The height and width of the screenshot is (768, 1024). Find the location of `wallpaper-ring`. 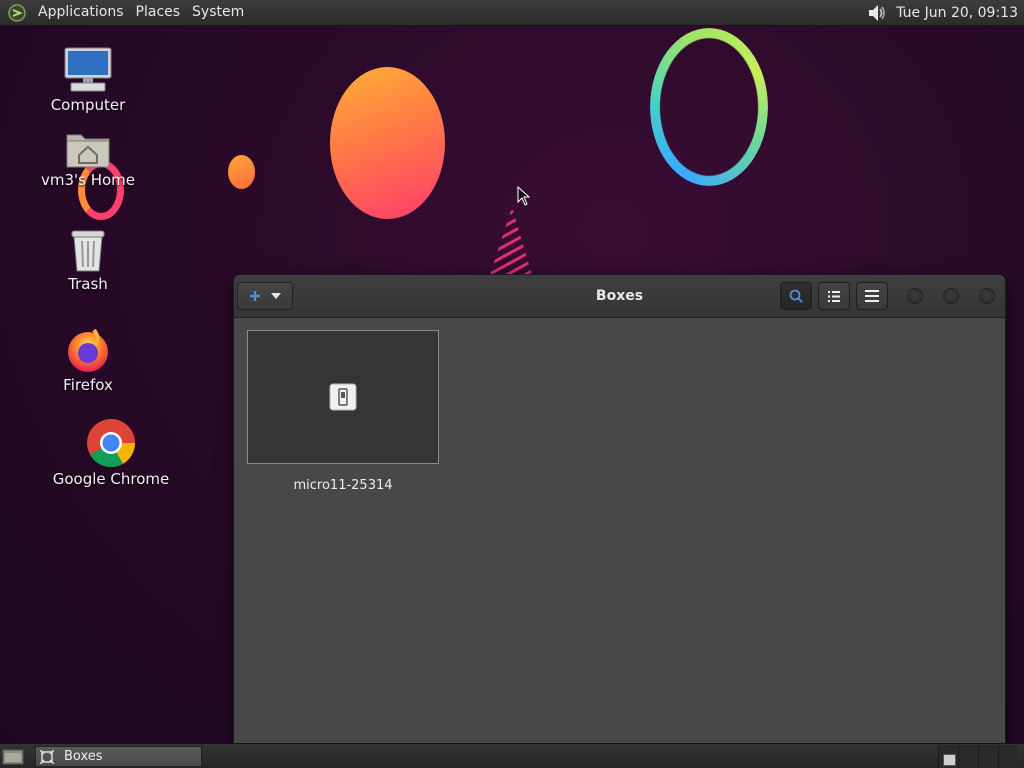

wallpaper-ring is located at coordinates (709, 107).